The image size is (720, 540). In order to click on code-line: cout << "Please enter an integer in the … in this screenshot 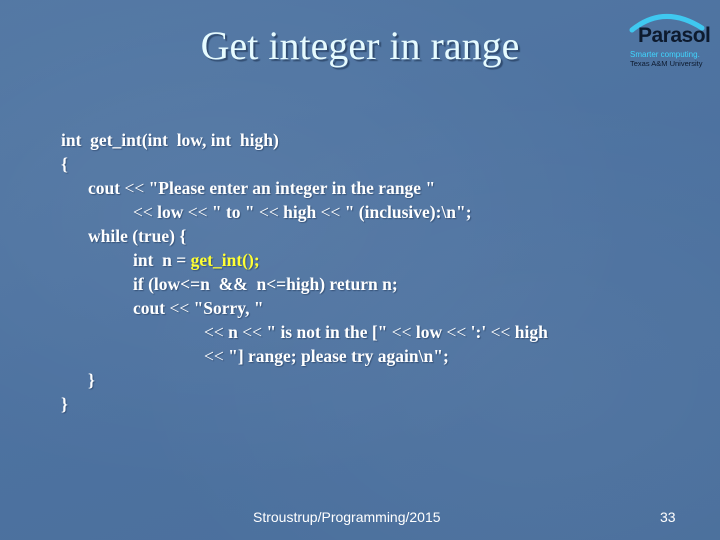, I will do `click(304, 188)`.